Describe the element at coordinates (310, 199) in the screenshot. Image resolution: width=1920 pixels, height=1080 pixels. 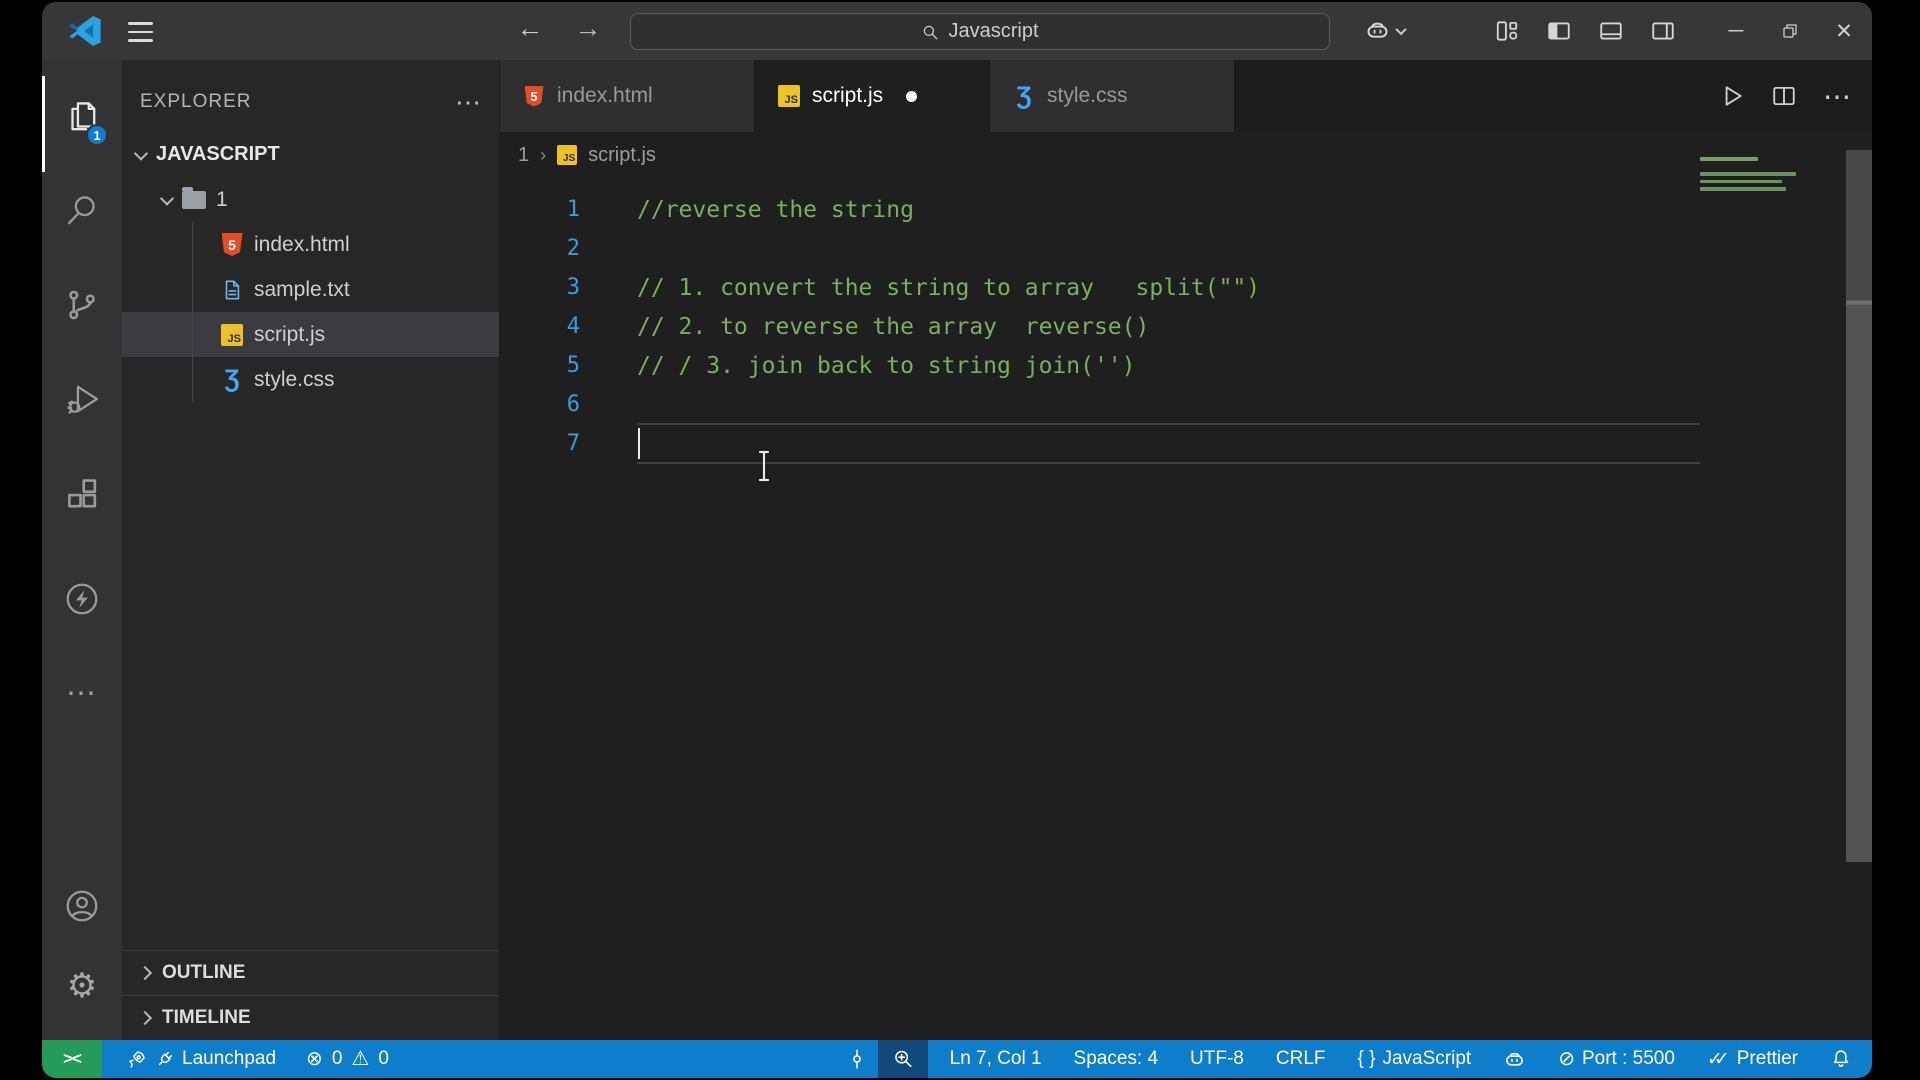
I see `tree-folder-1: 1` at that location.